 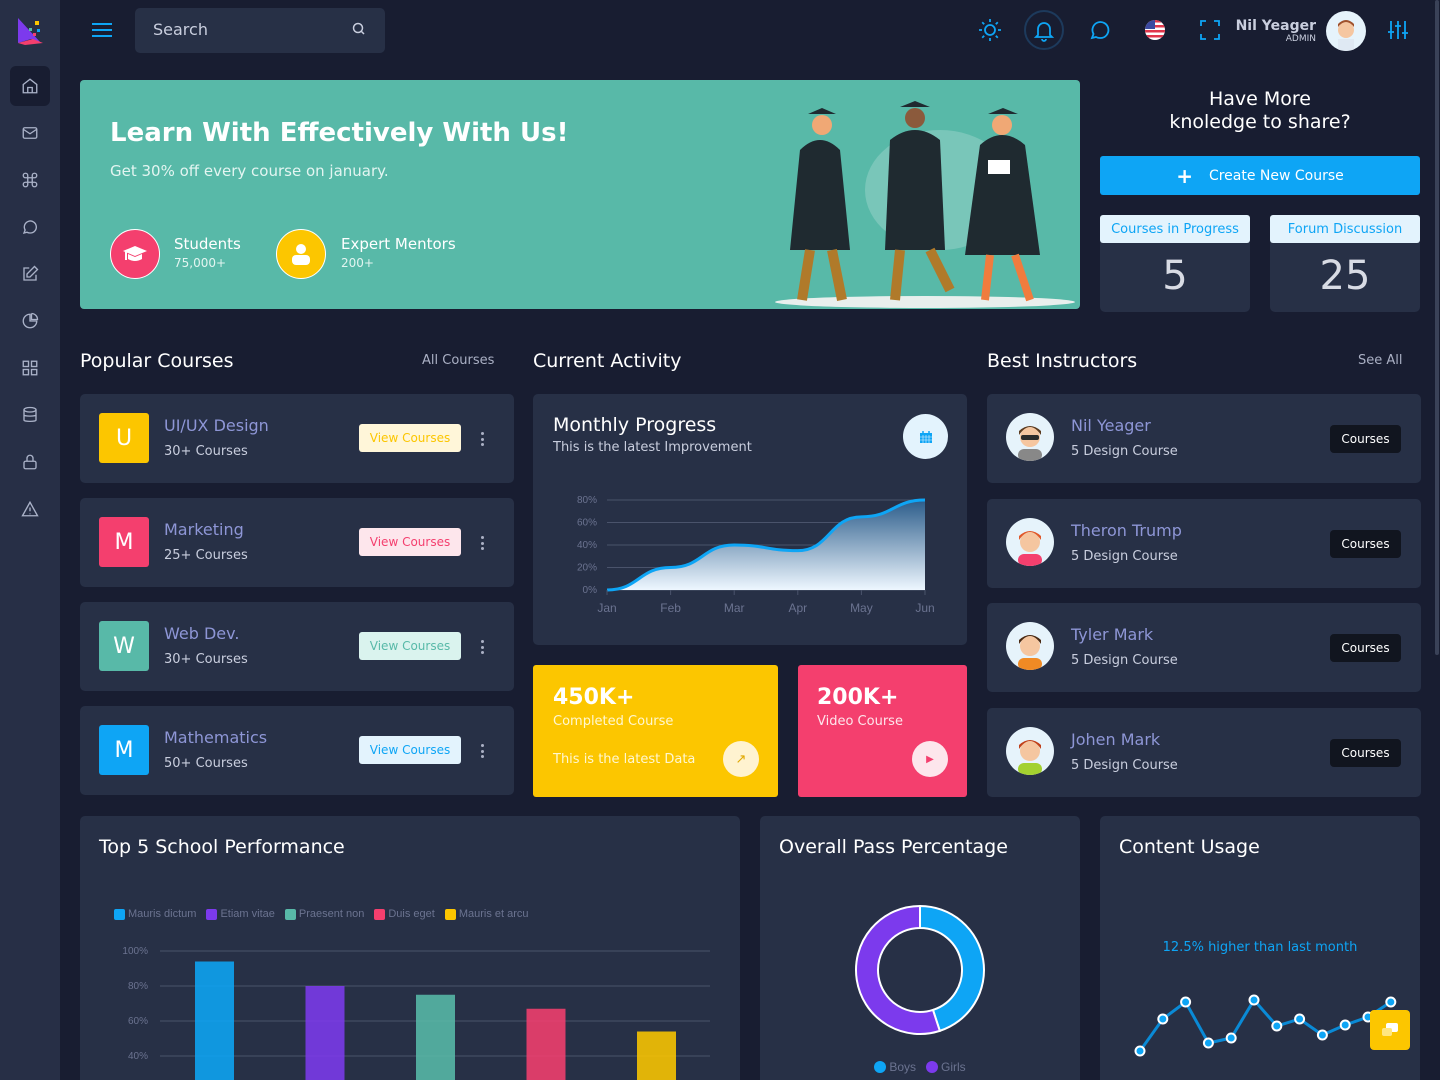 What do you see at coordinates (1345, 229) in the screenshot?
I see `stat-label: Forum Discussion` at bounding box center [1345, 229].